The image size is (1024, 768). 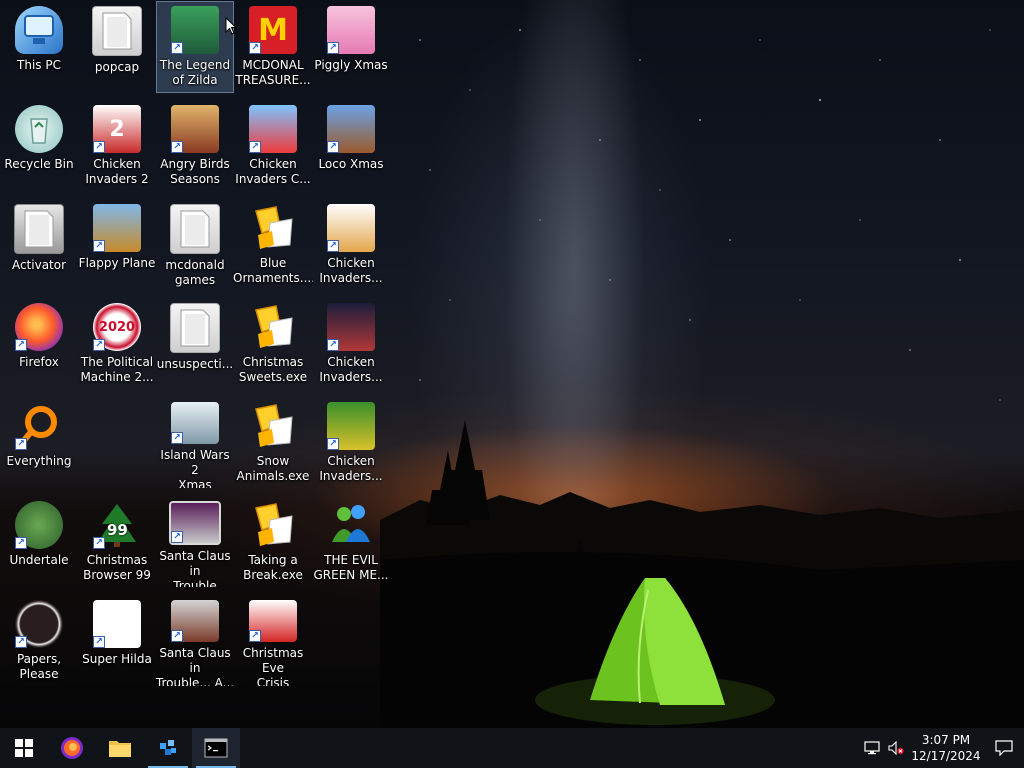 I want to click on desktop-icon-firefox: ↗ Firefox, so click(x=39, y=344).